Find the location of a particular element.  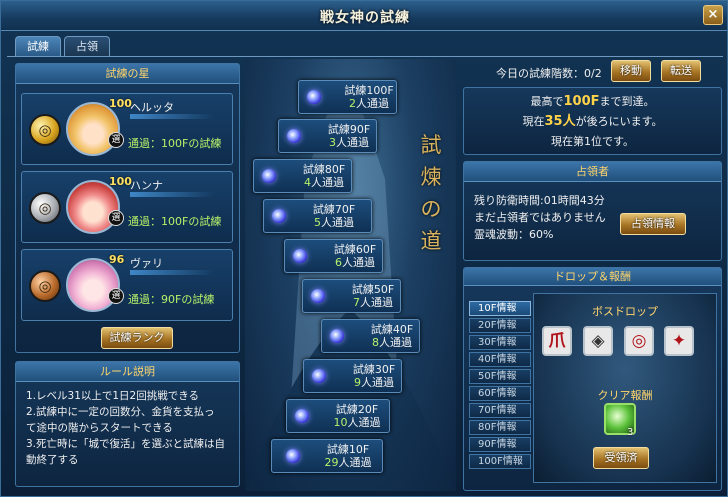

floor-count: 7 is located at coordinates (356, 302).